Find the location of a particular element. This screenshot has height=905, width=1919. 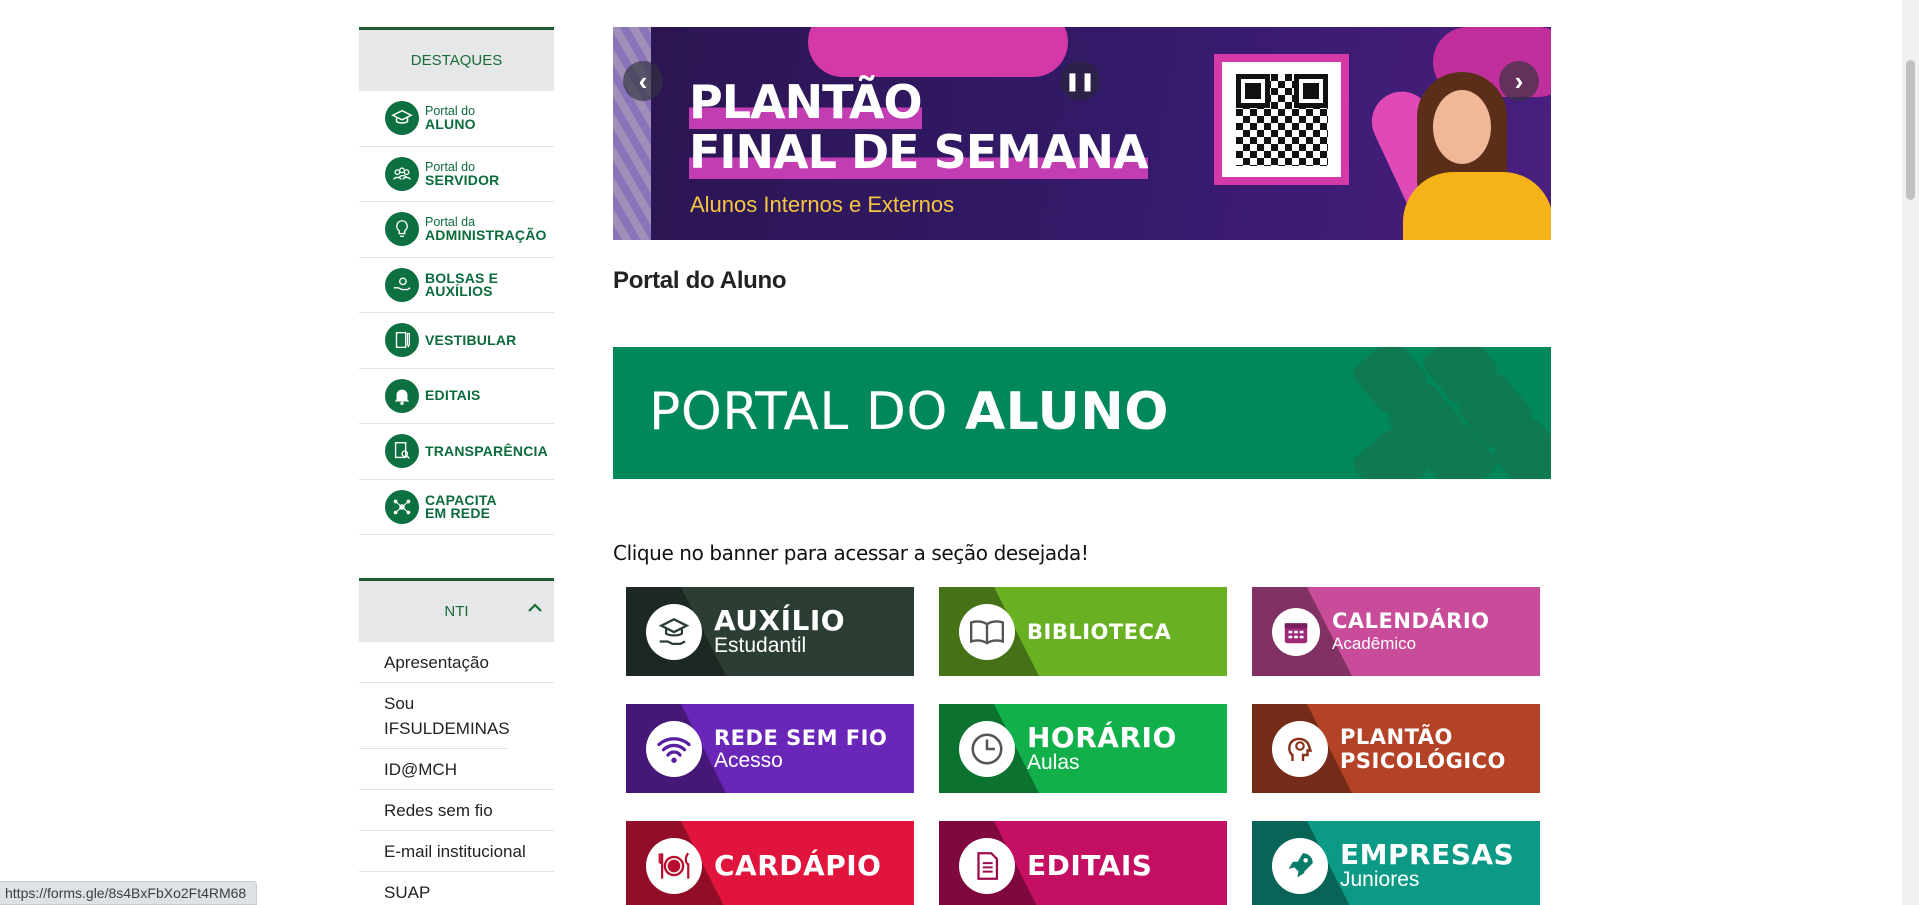

tile-title: AUXÍLIO is located at coordinates (780, 620).